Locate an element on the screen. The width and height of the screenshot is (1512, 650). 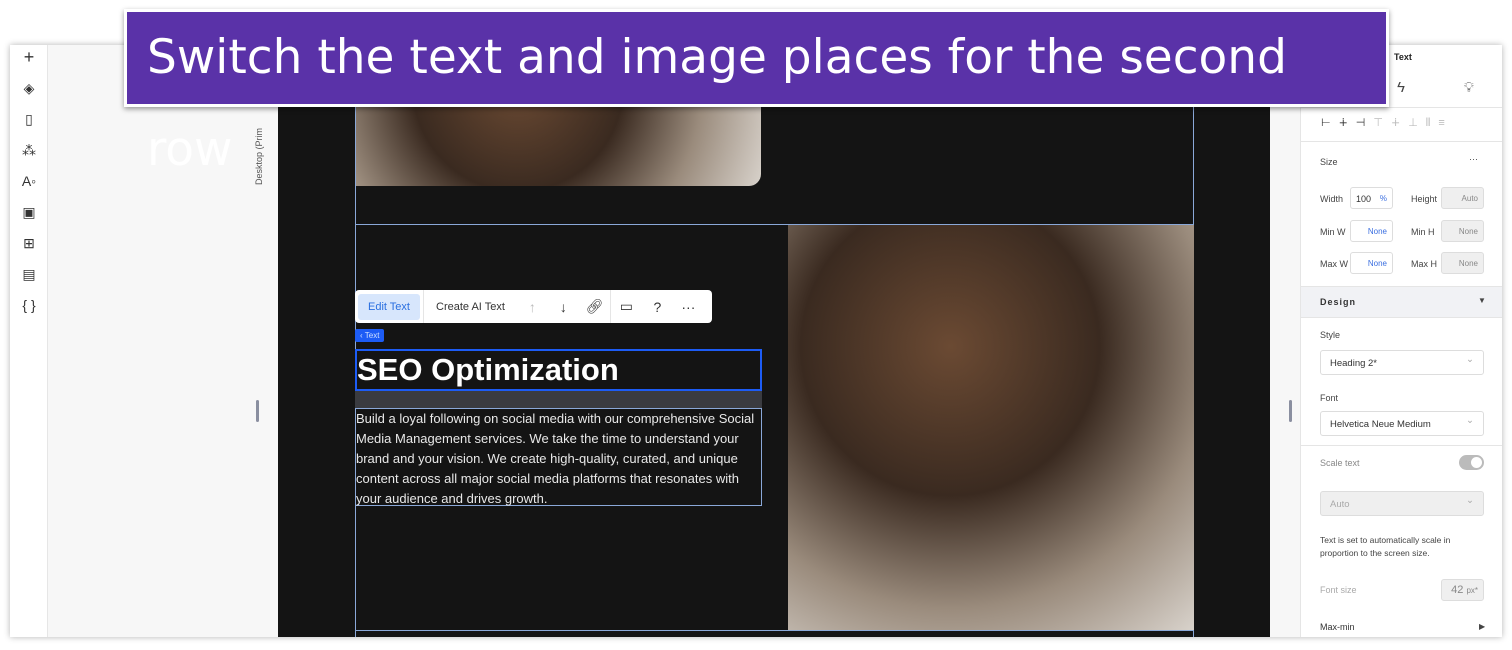
image-icon: ▣ is located at coordinates (29, 212).